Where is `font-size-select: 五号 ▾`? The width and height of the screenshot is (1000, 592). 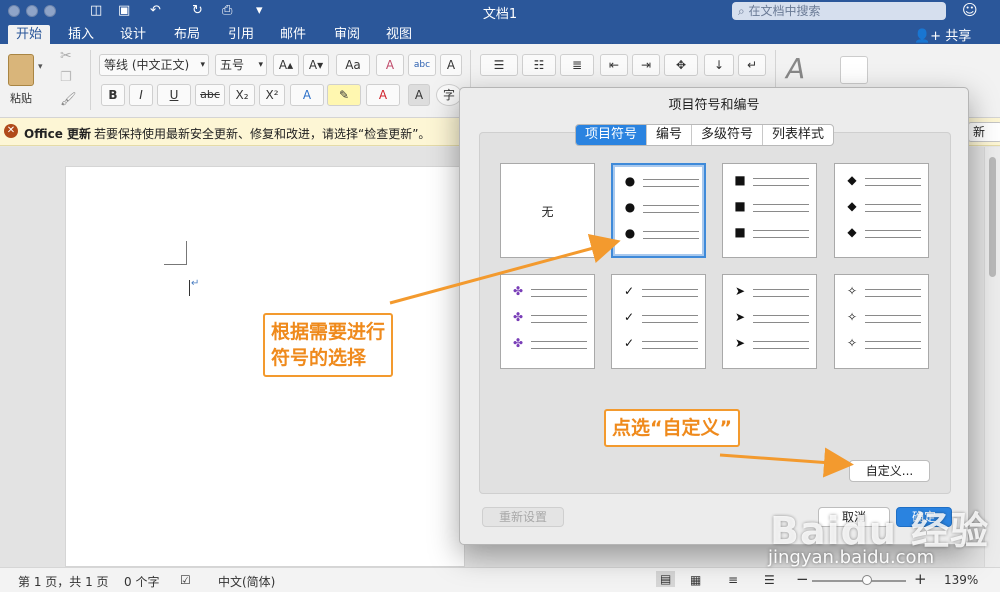
font-size-select: 五号 ▾ is located at coordinates (241, 65).